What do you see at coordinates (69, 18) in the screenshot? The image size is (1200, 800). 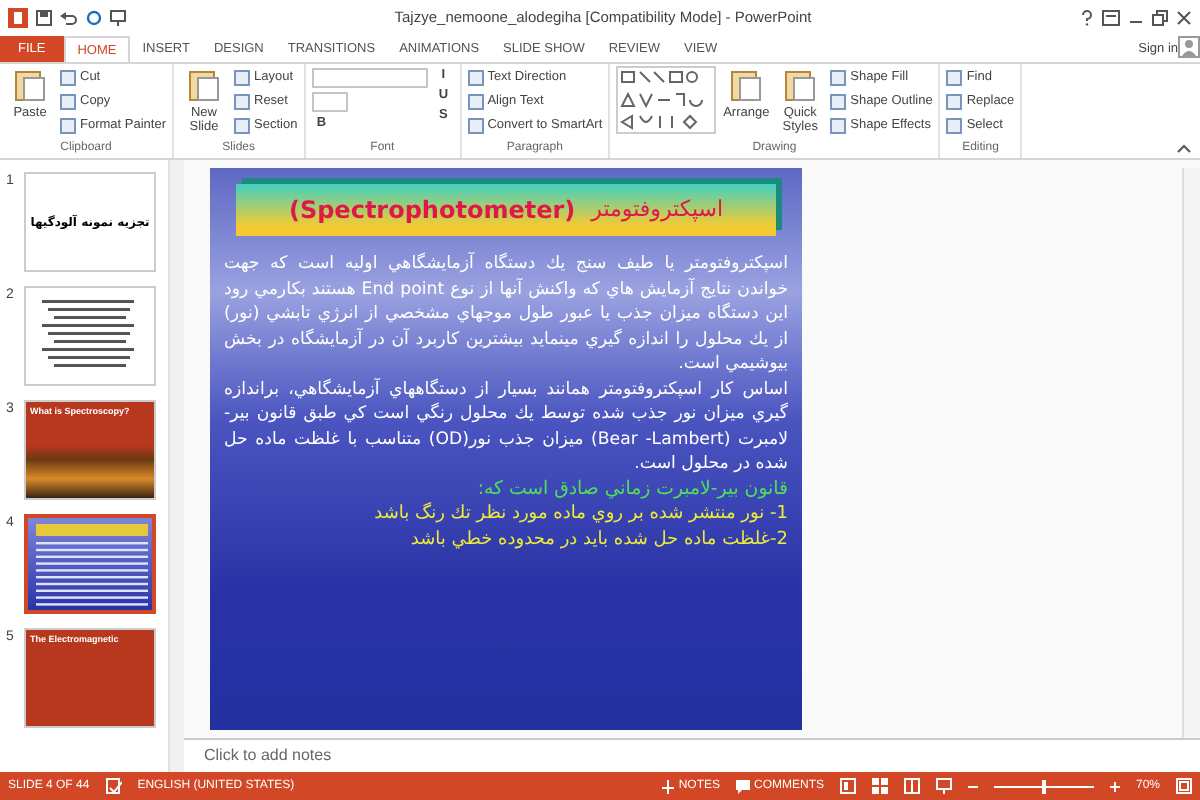 I see `undo-icon` at bounding box center [69, 18].